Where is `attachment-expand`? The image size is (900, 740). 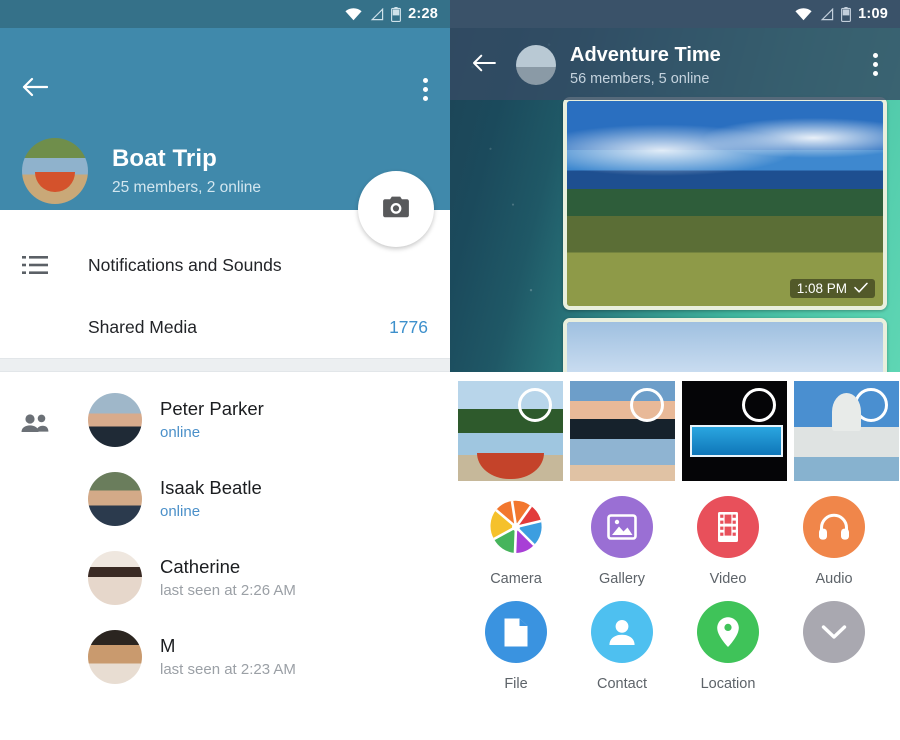 attachment-expand is located at coordinates (834, 646).